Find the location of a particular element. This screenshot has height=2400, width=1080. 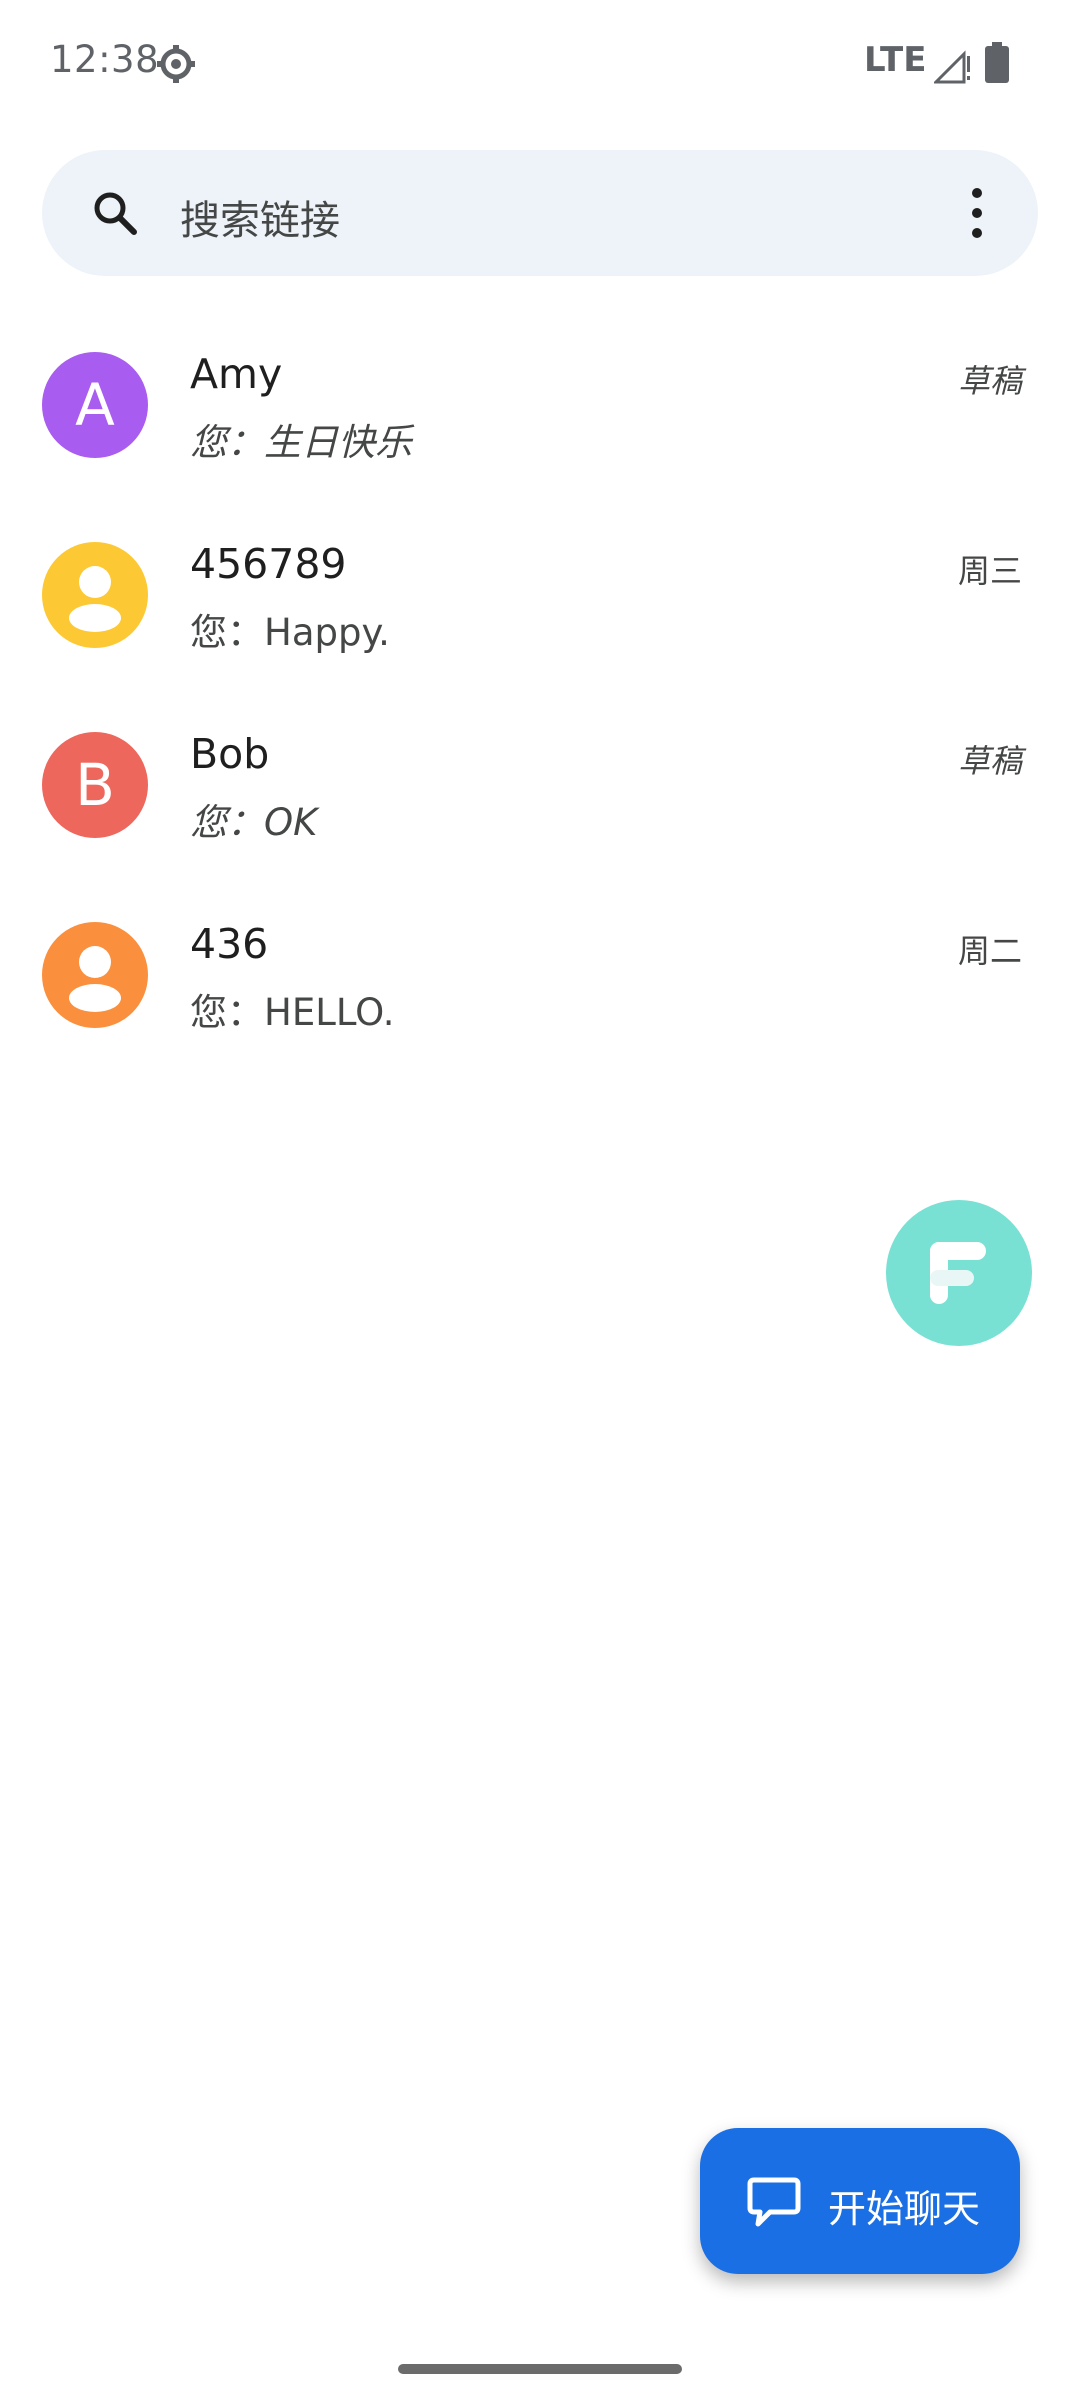

avatar-letter: B is located at coordinates (95, 785).